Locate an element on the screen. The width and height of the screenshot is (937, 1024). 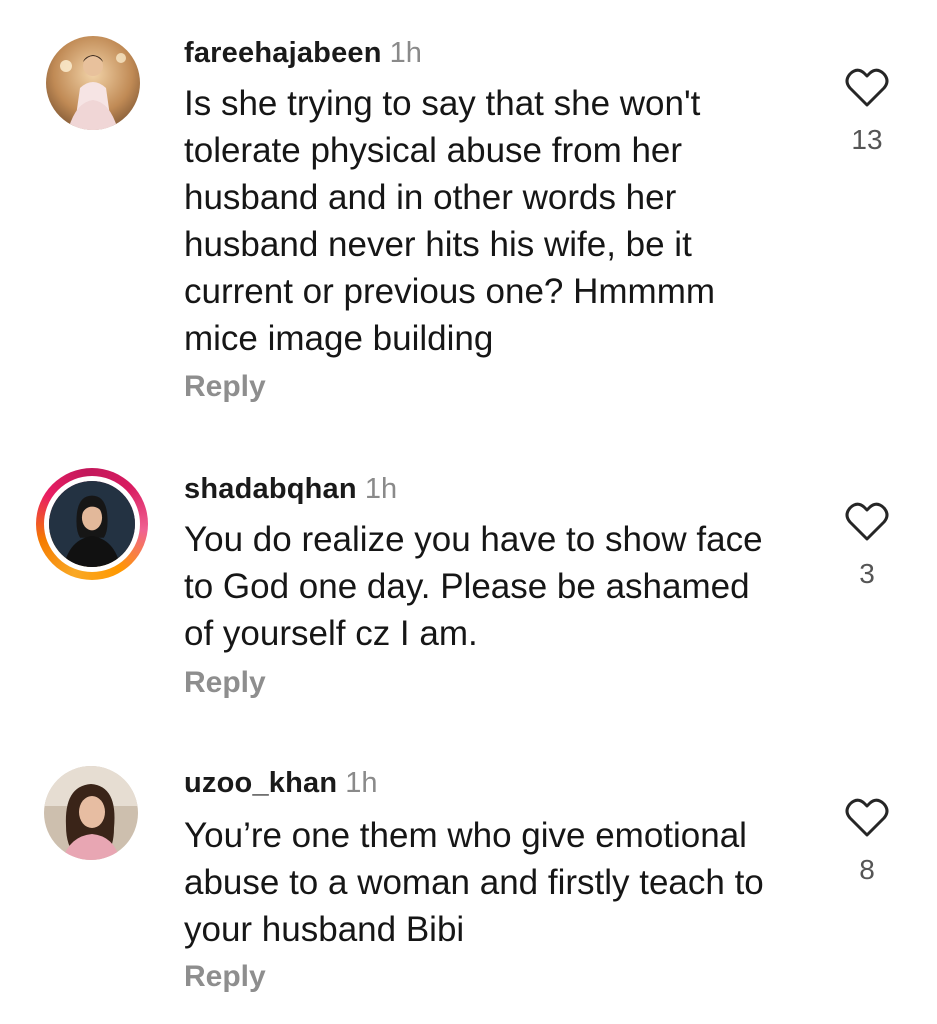
comment-meta: fareehajabeen 1h is located at coordinates (303, 53).